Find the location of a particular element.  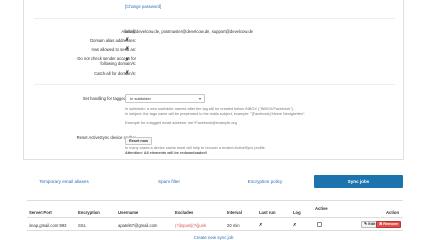

tab-temporary-aliases: Temporary email aliases is located at coordinates (64, 181).